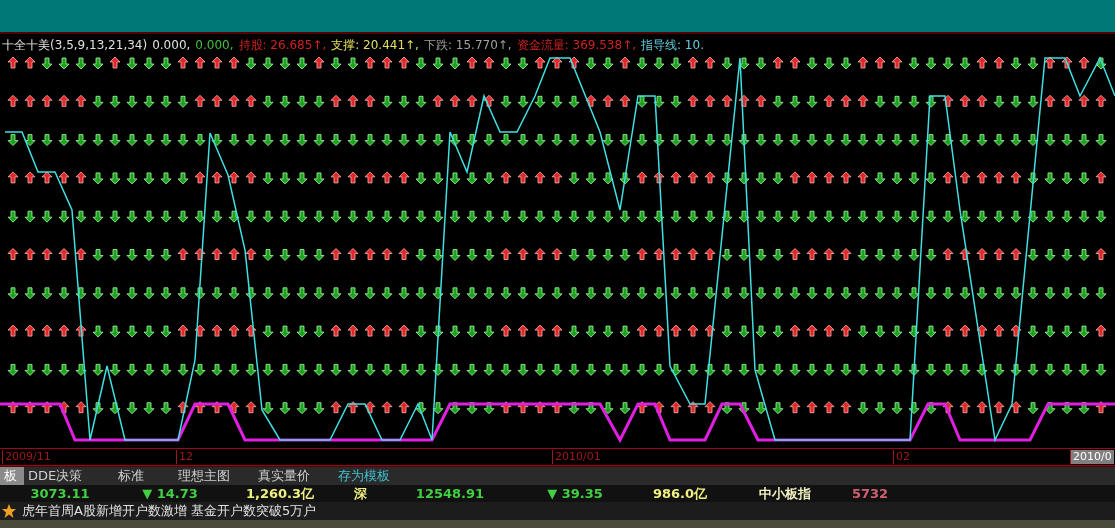  What do you see at coordinates (577, 457) in the screenshot?
I see `date-label: 2010/01` at bounding box center [577, 457].